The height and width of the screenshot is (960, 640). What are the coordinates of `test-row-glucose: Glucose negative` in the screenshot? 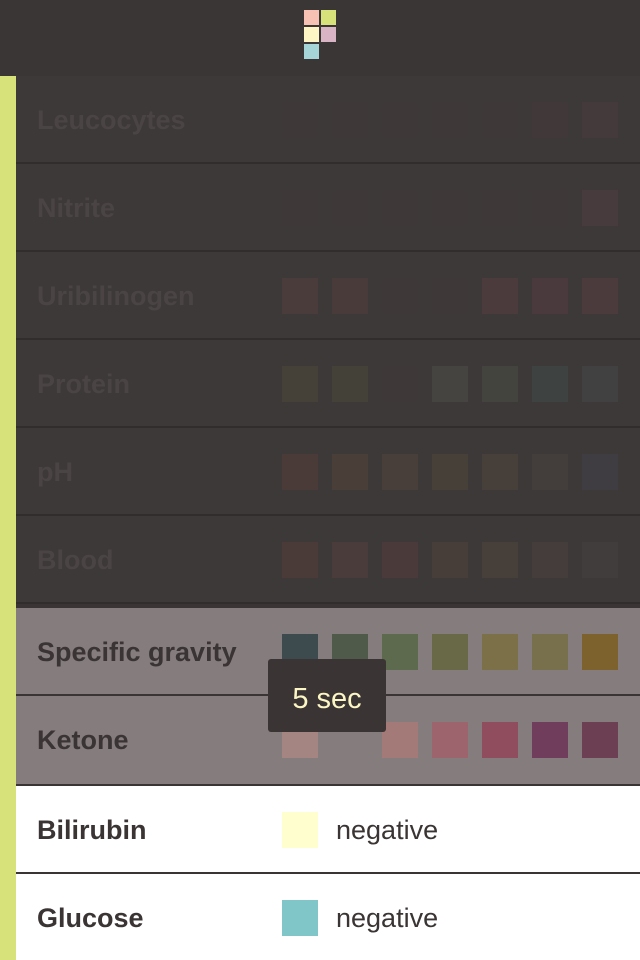 It's located at (328, 917).